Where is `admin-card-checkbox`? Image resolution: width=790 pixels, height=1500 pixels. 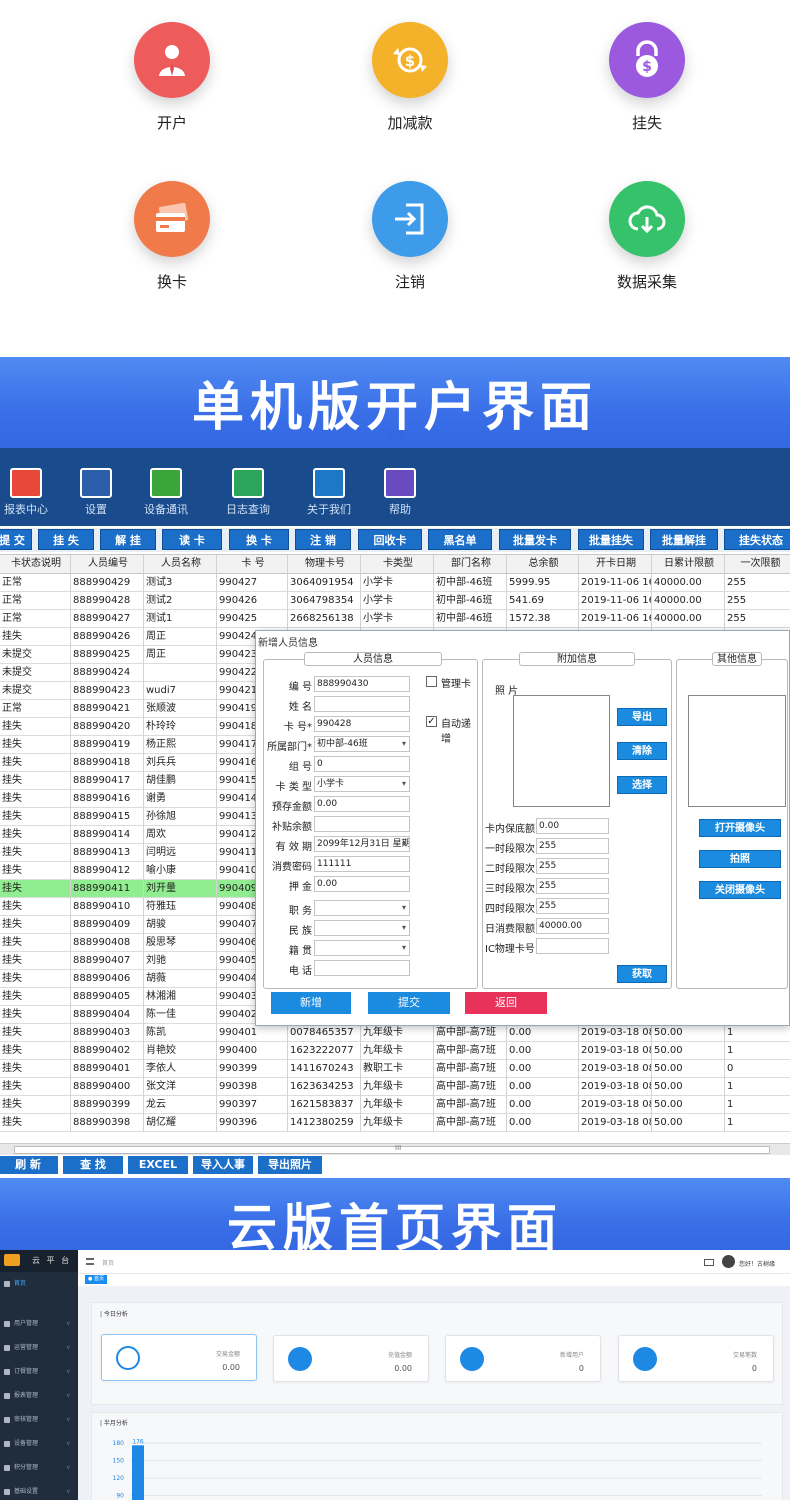 admin-card-checkbox is located at coordinates (431, 681).